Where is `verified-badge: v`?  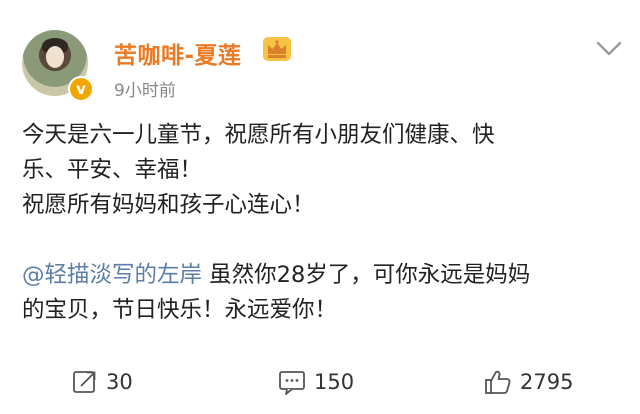
verified-badge: v is located at coordinates (81, 89).